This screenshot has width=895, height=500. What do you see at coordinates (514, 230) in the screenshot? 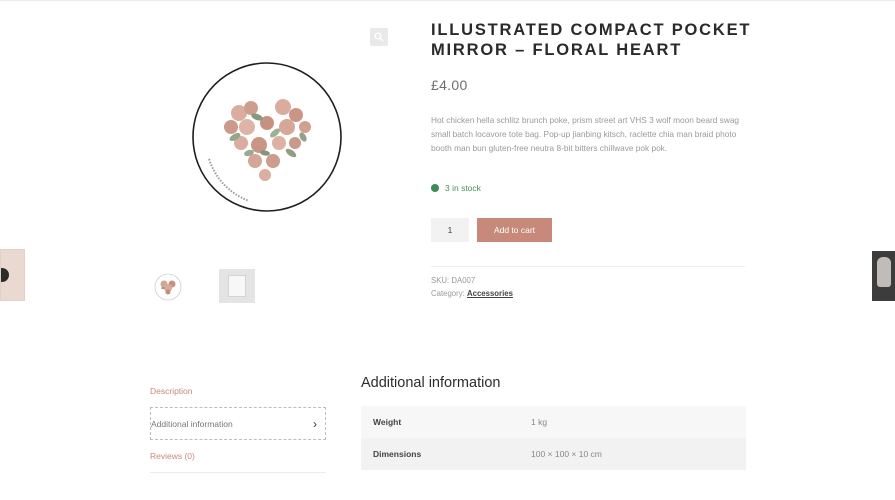
I see `add-to-cart-button: Add to cart` at bounding box center [514, 230].